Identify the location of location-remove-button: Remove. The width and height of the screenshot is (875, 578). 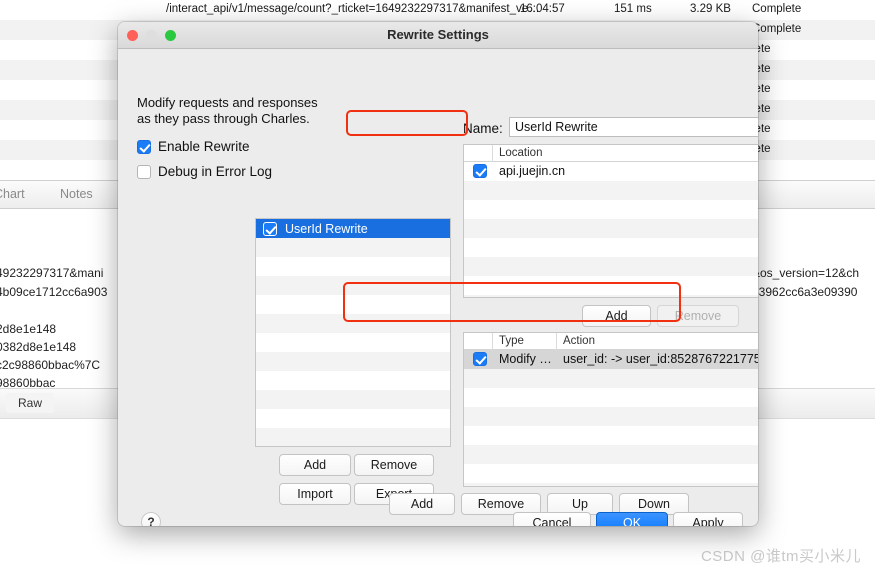
(698, 316).